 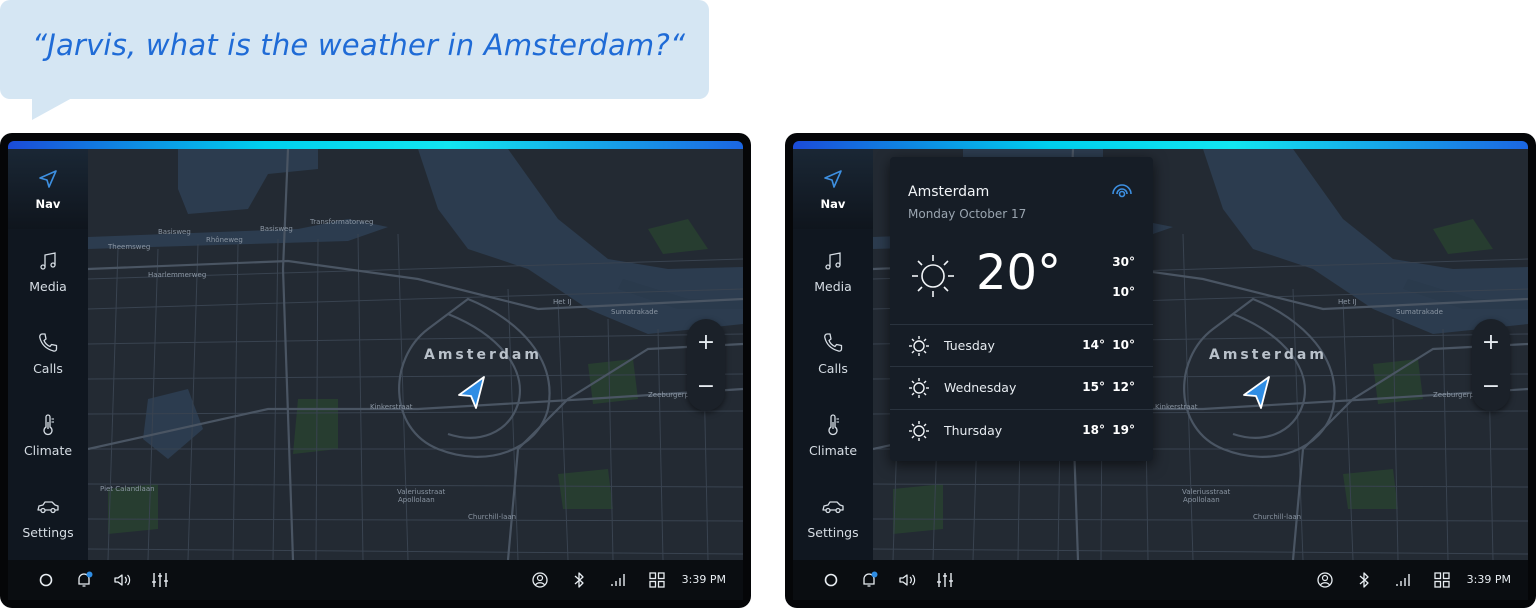 I want to click on weather-city: Amsterdam, so click(x=949, y=192).